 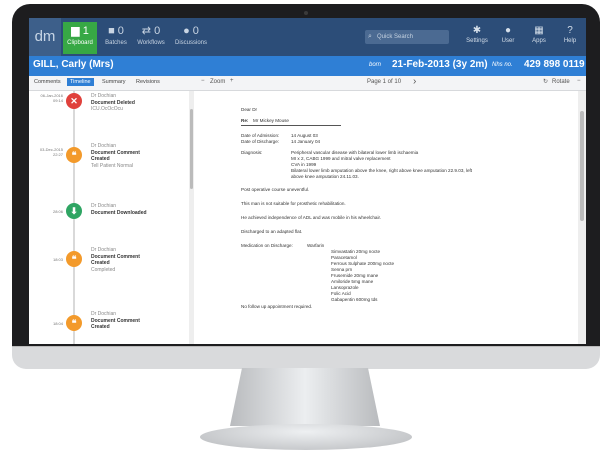 I want to click on timeline-timestamp: 28:06, so click(x=57, y=211).